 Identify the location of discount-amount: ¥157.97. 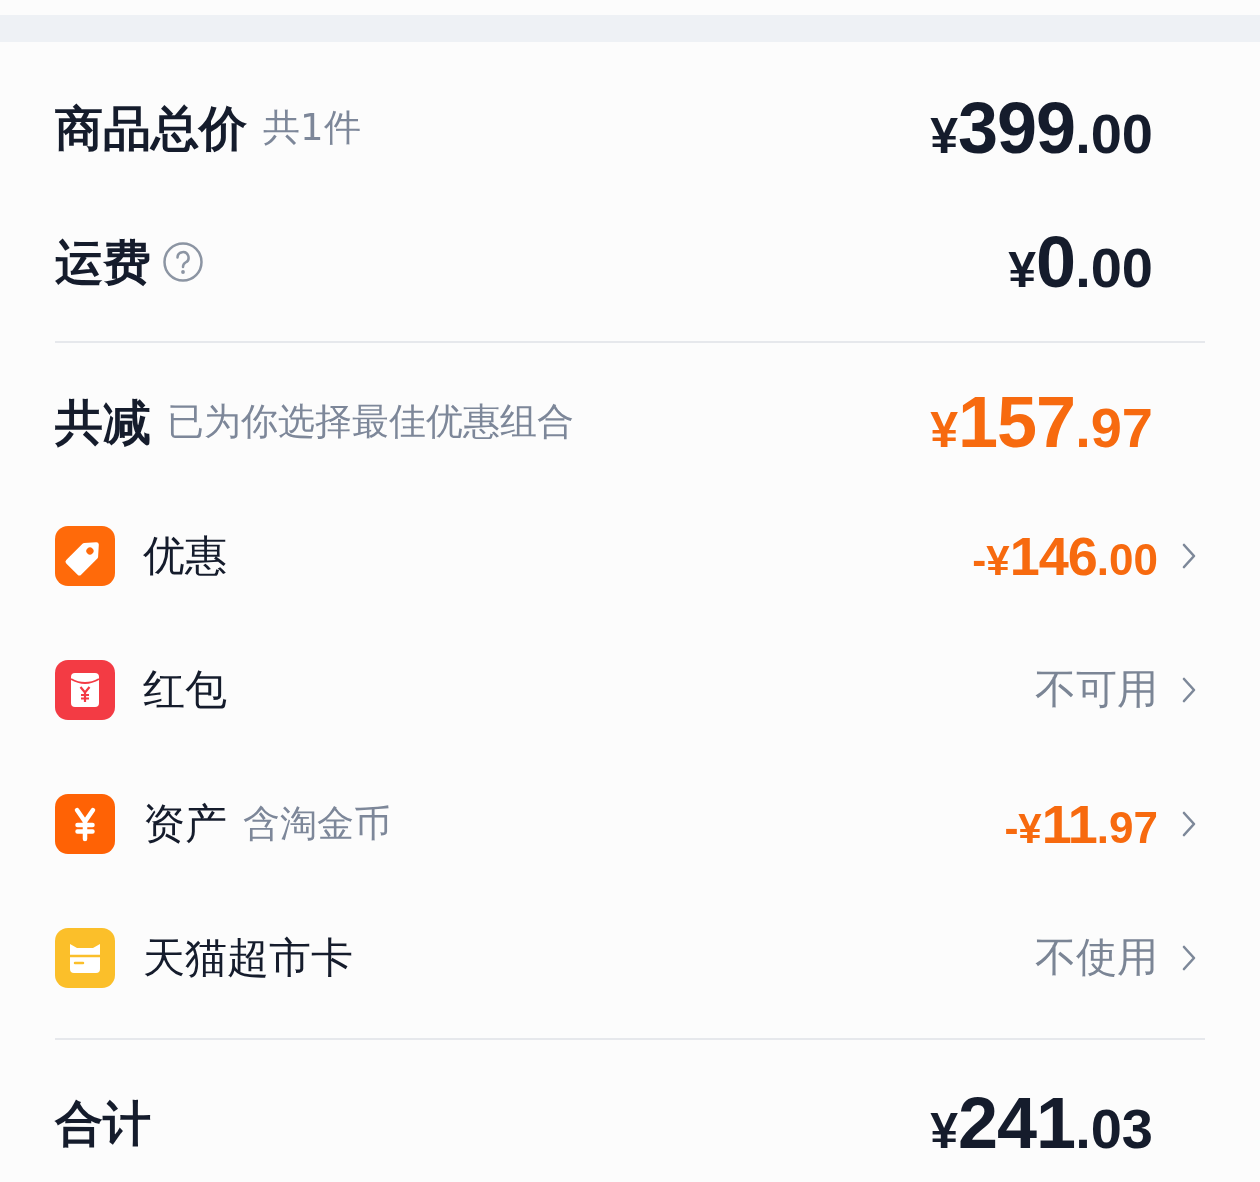
(1041, 422).